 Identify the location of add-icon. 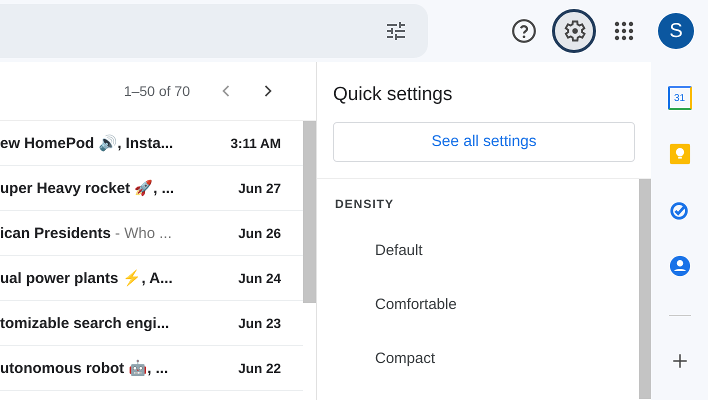
(679, 361).